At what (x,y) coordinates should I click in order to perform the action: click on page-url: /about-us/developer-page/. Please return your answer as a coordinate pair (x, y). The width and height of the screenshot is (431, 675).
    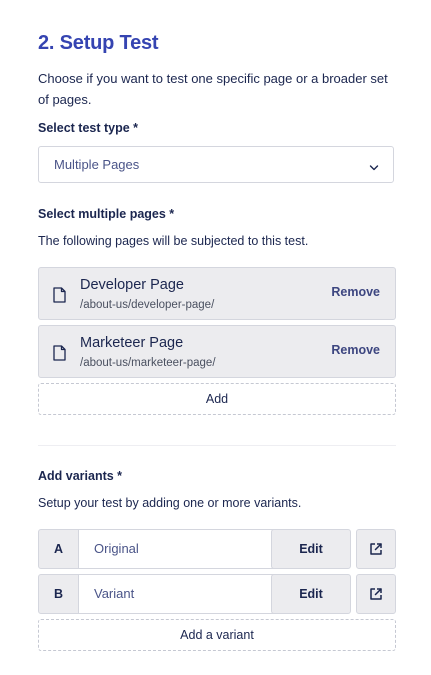
    Looking at the image, I should click on (147, 305).